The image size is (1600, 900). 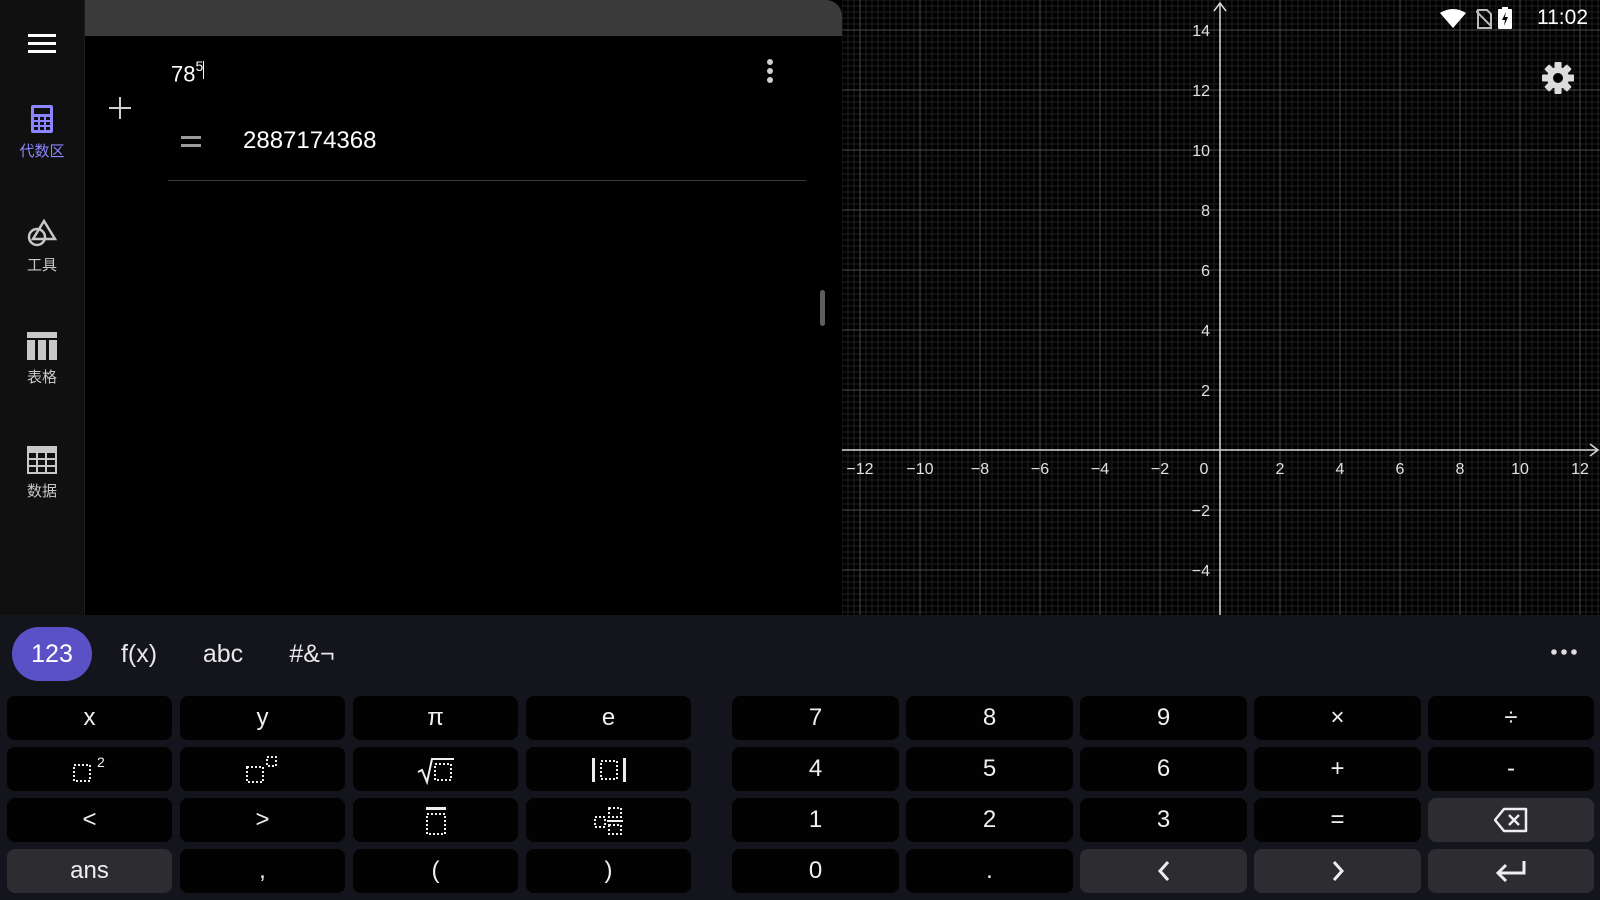 I want to click on more-vertical-icon, so click(x=770, y=72).